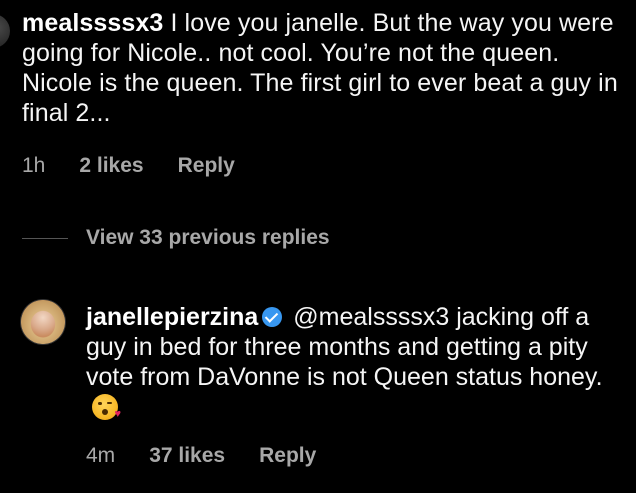 This screenshot has height=493, width=636. I want to click on comment-timestamp: 1h, so click(34, 165).